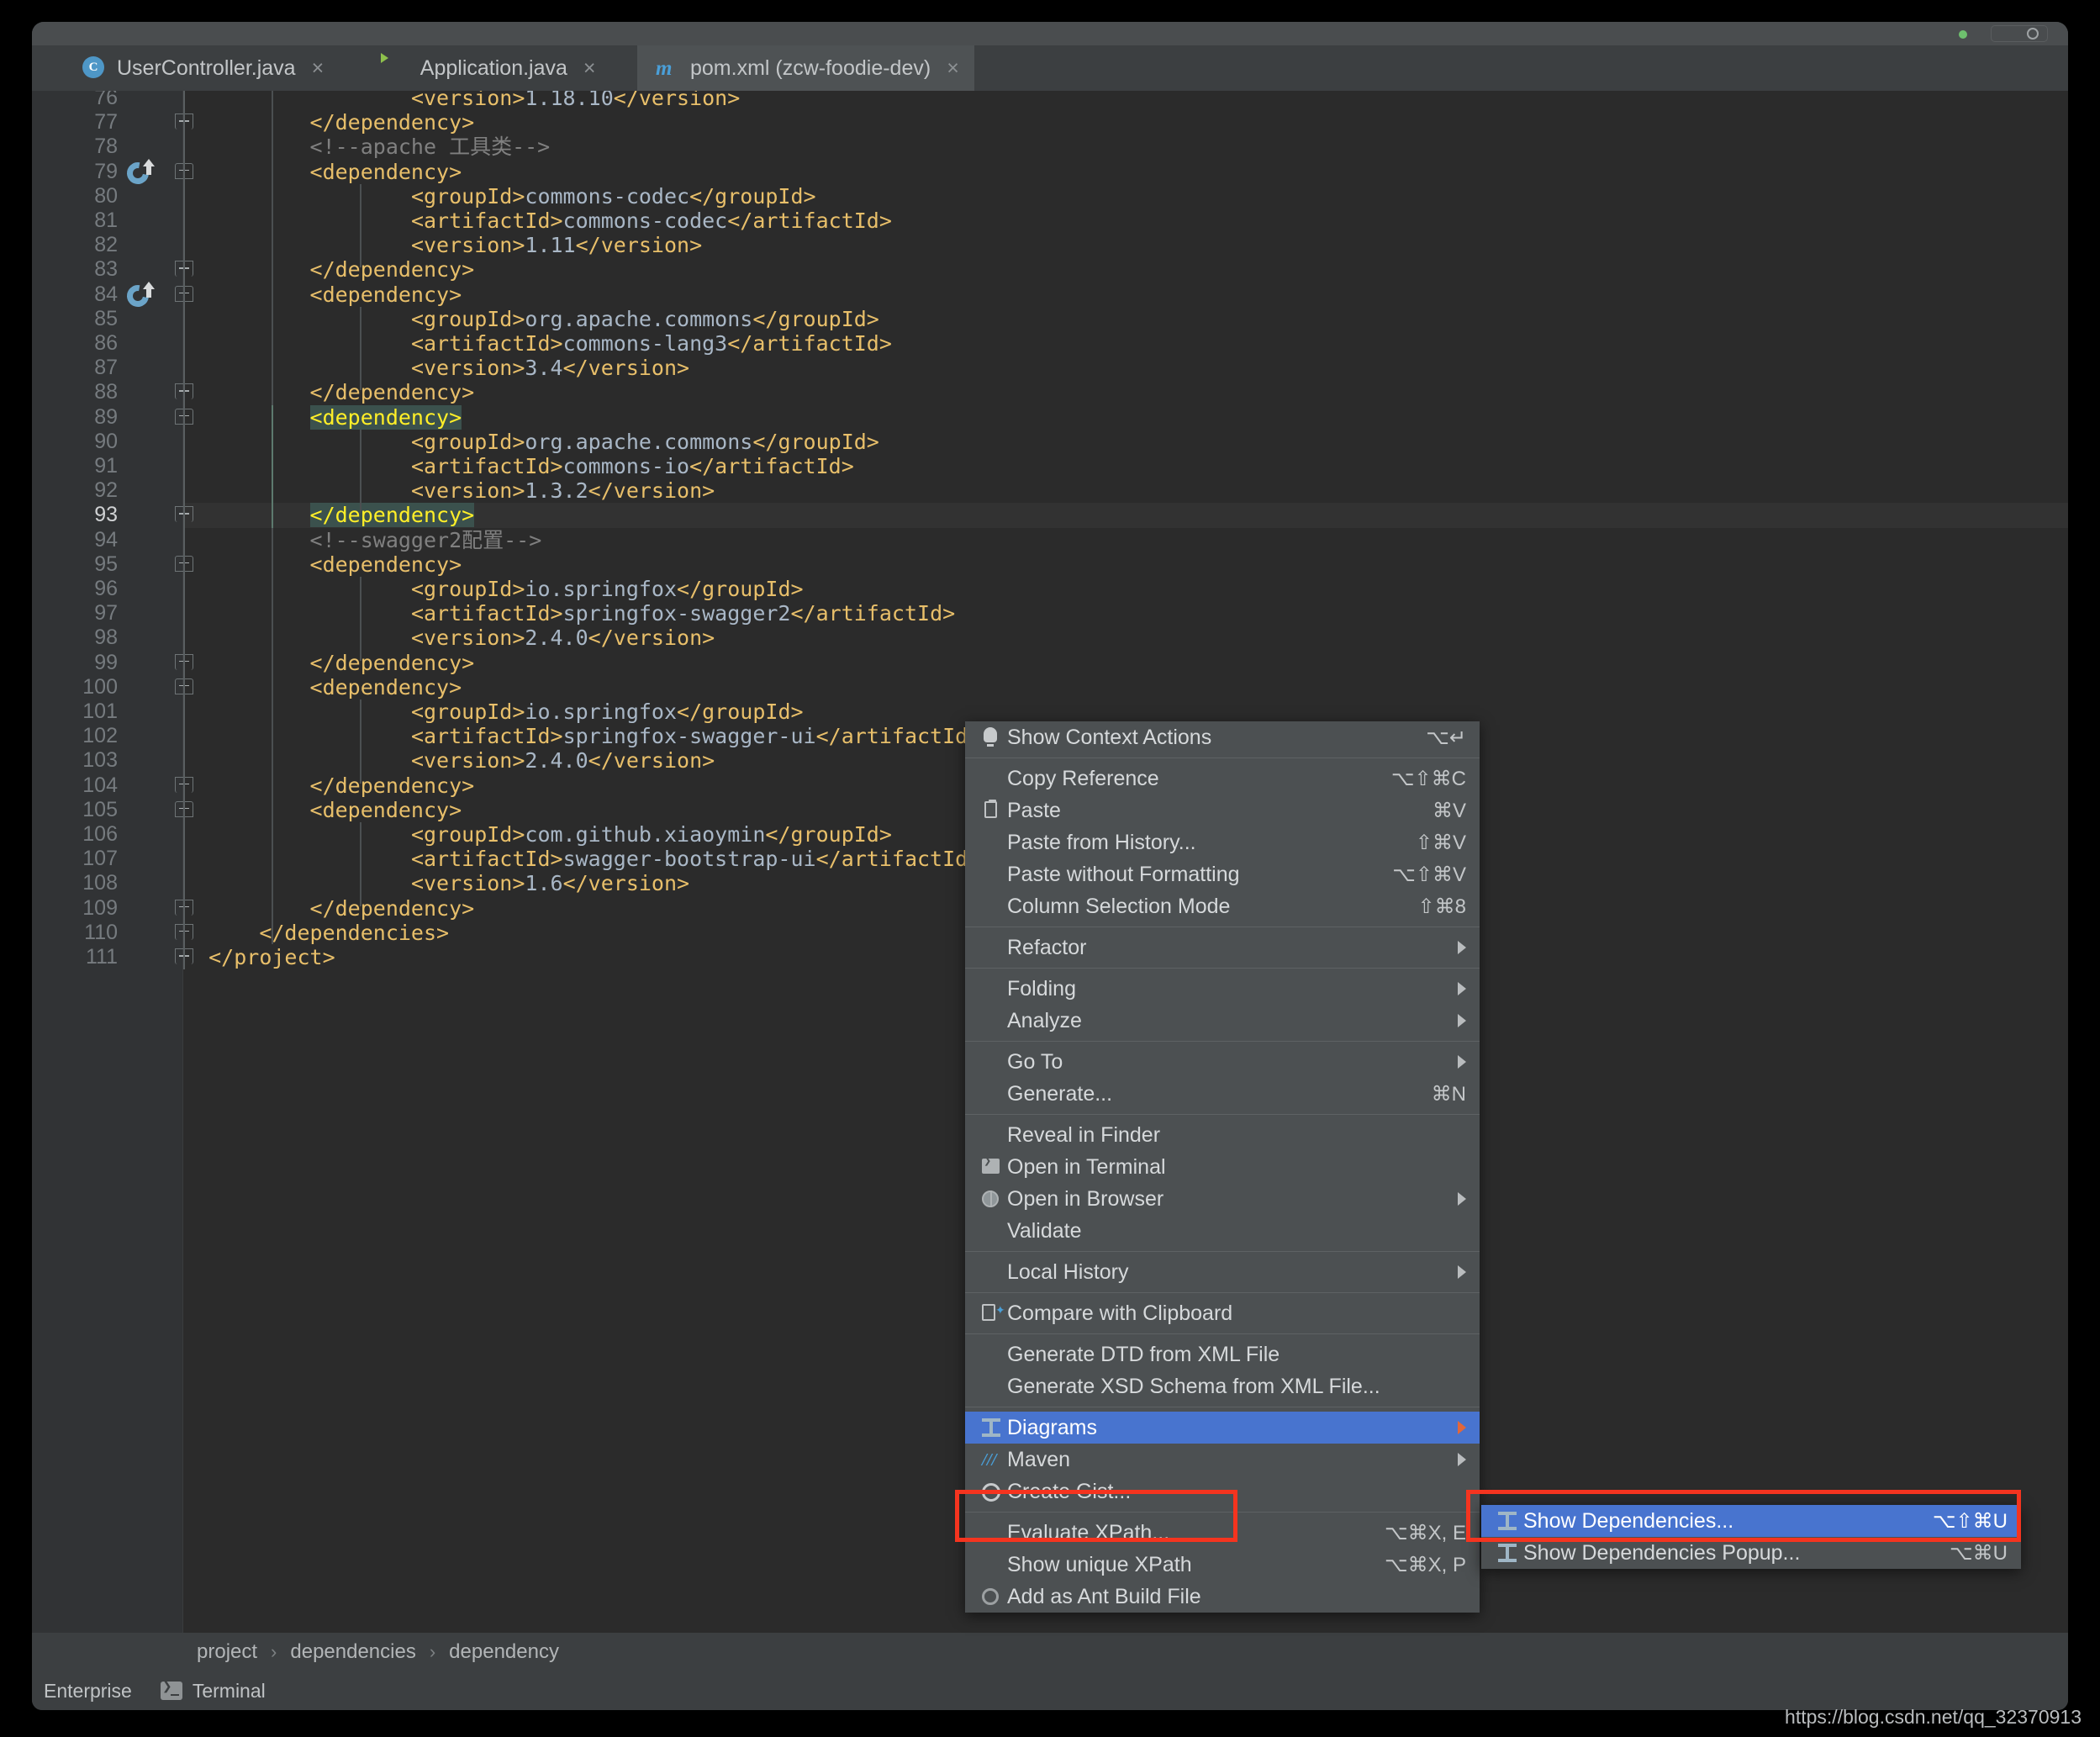  I want to click on menu-item-local-history: Local History, so click(1222, 1272).